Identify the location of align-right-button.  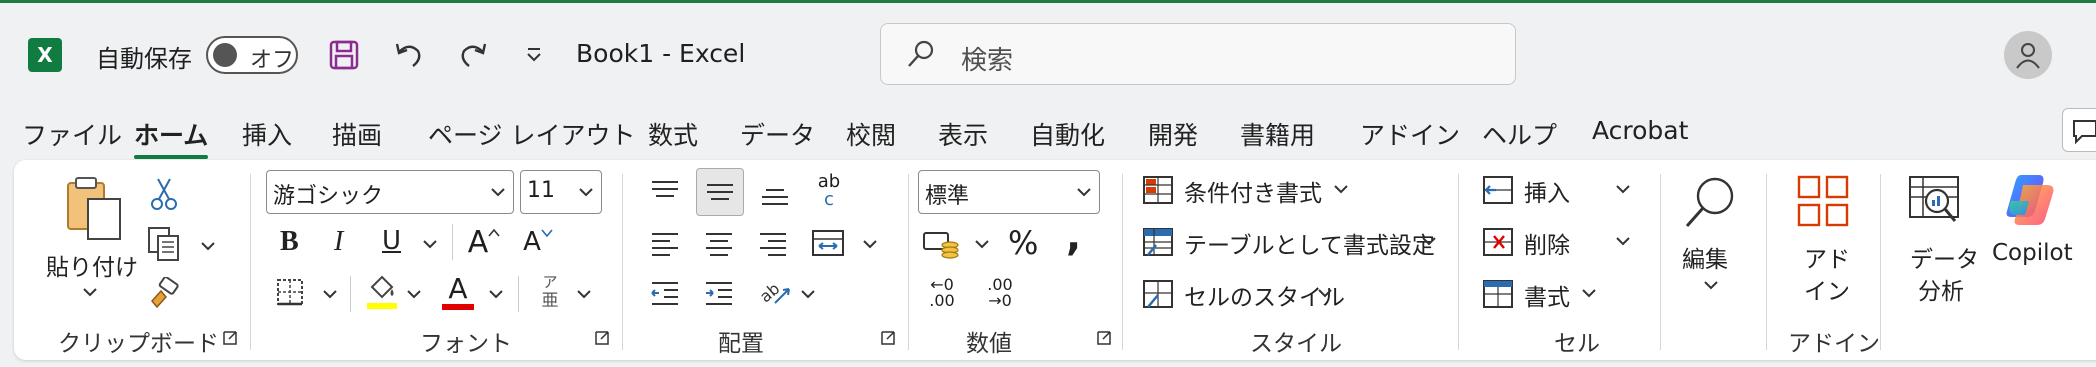
(773, 243).